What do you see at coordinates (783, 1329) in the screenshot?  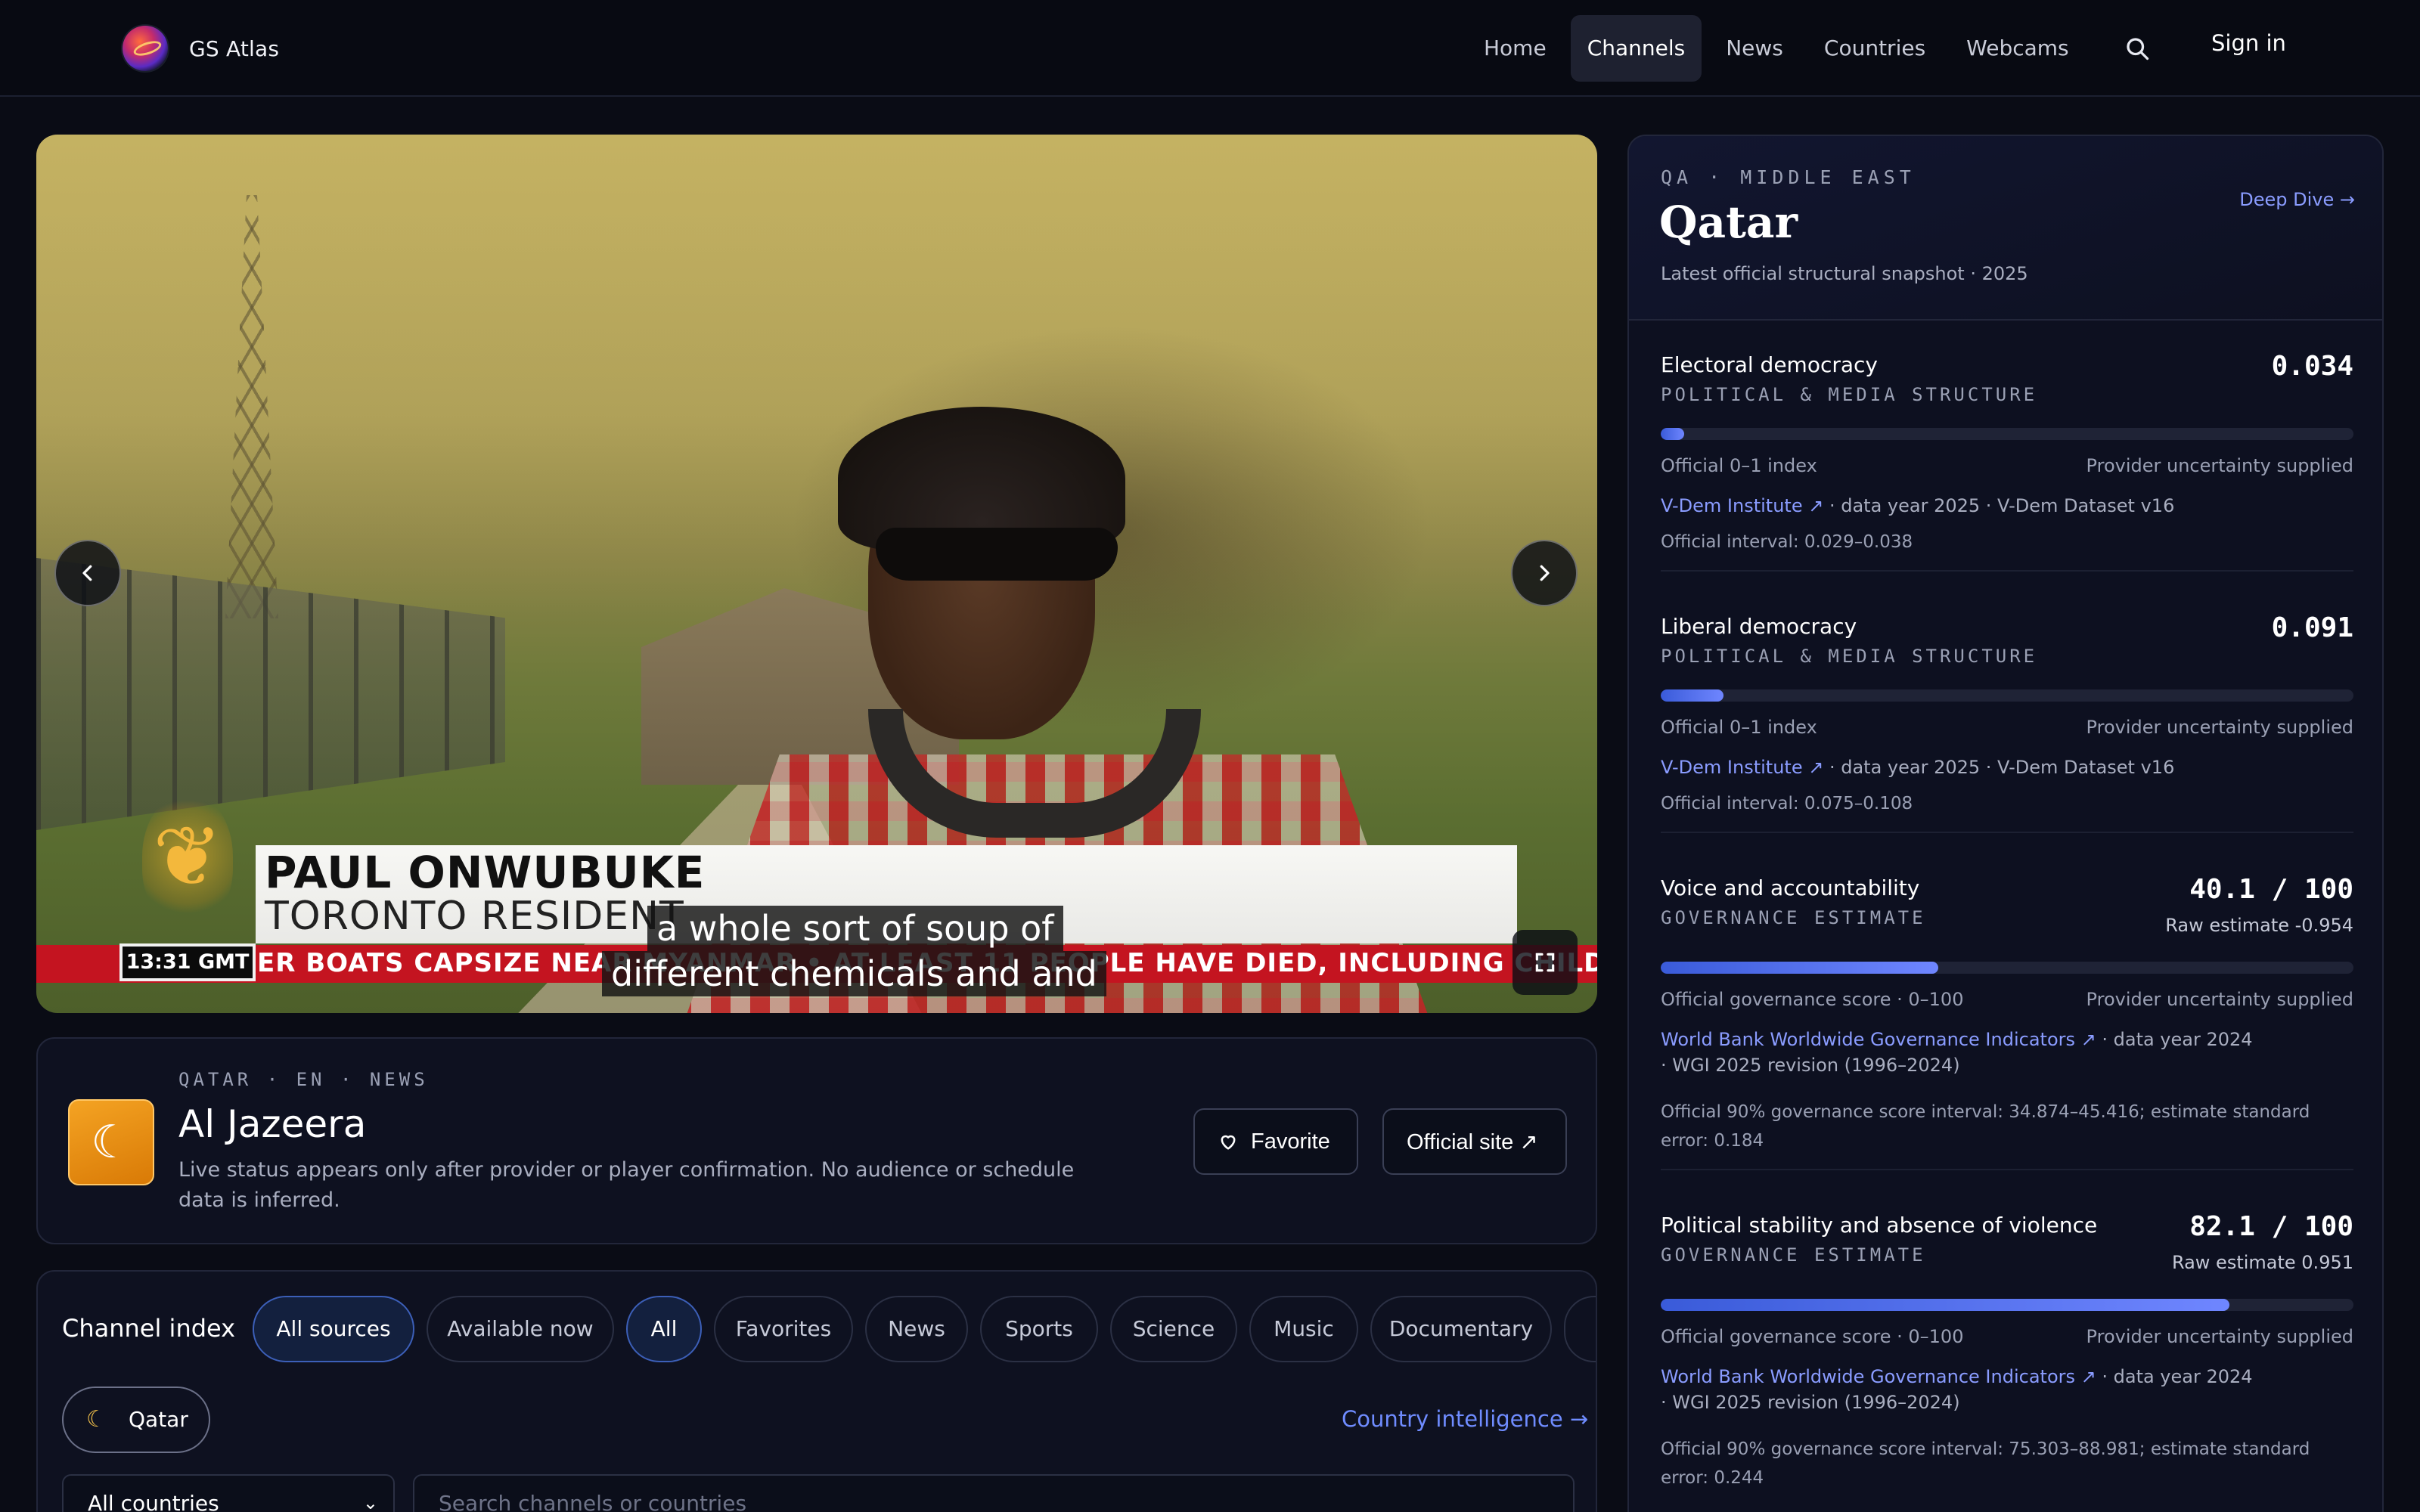 I see `filter-favorites: Favorites` at bounding box center [783, 1329].